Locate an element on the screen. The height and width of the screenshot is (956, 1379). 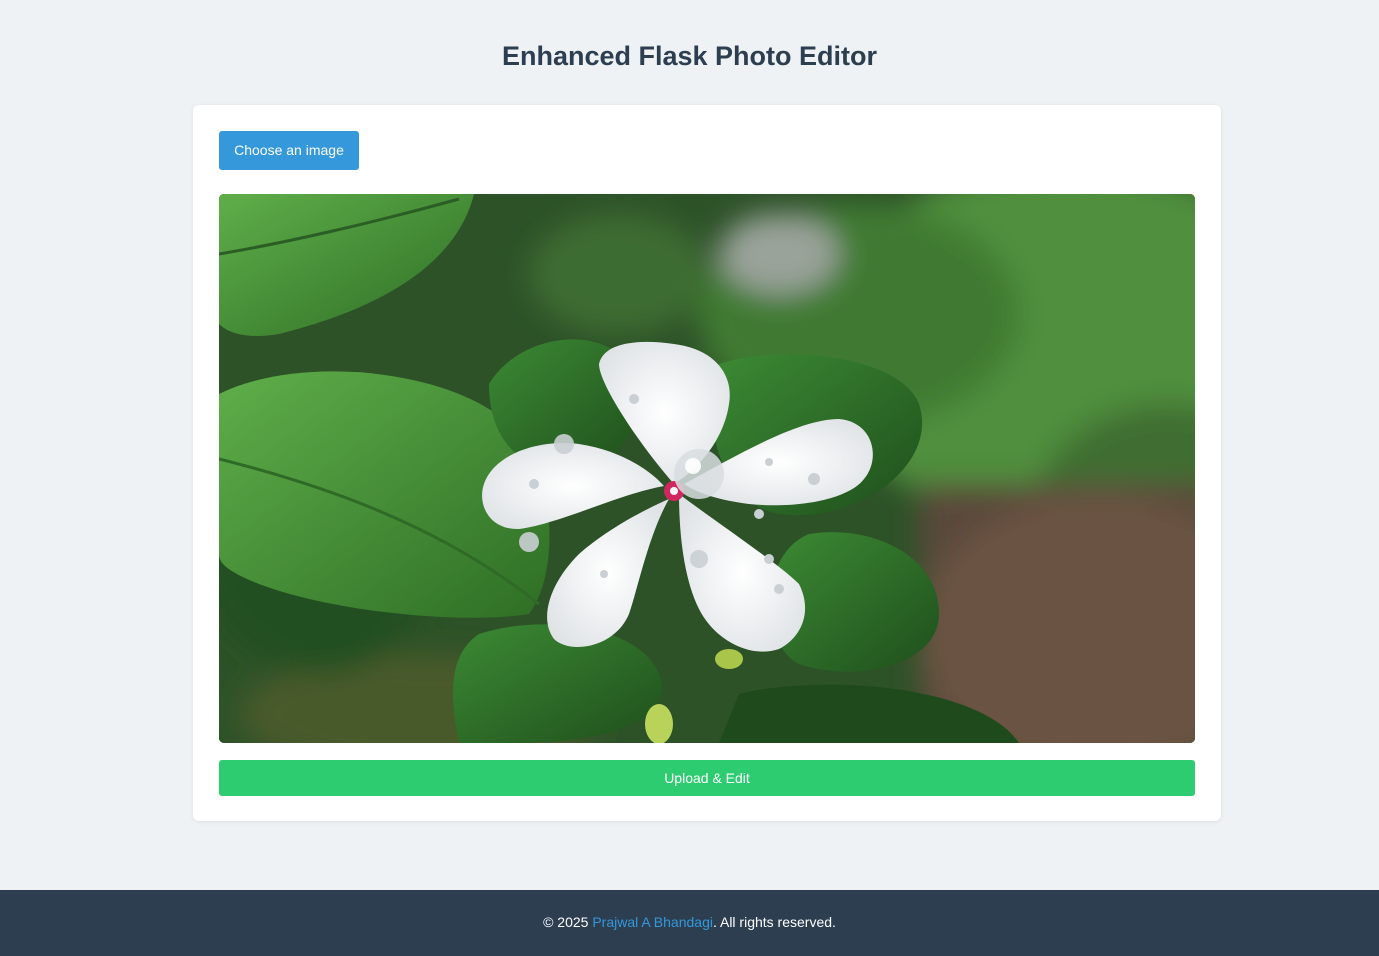
footer-copyright-prefix: © 2025 is located at coordinates (568, 922).